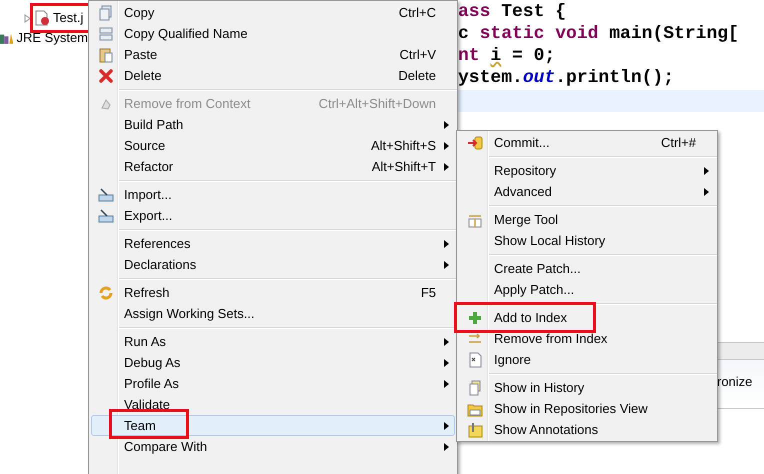 This screenshot has width=764, height=474. What do you see at coordinates (587, 387) in the screenshot?
I see `menu-item: Show in History` at bounding box center [587, 387].